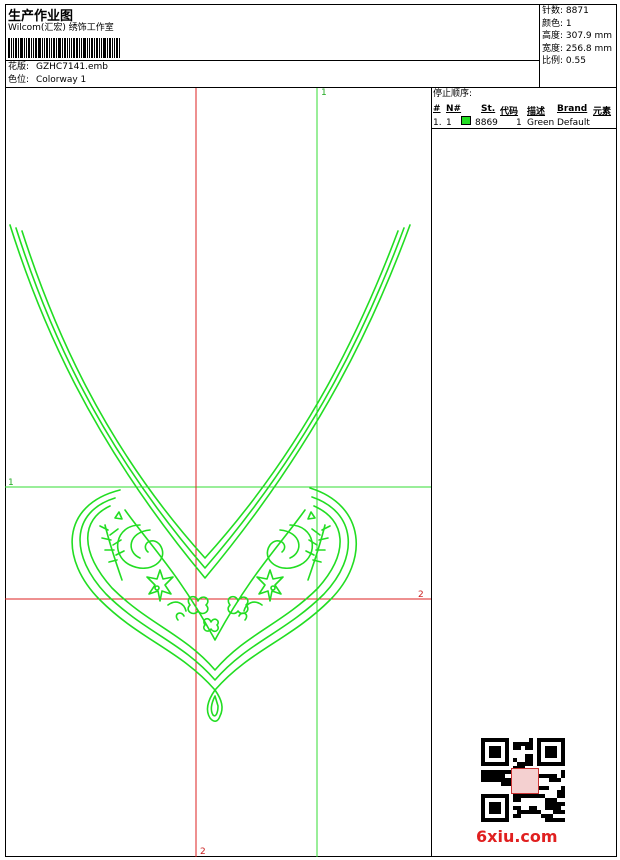 Image resolution: width=620 pixels, height=860 pixels. Describe the element at coordinates (11, 483) in the screenshot. I see `guide-label-green-h: 1` at that location.